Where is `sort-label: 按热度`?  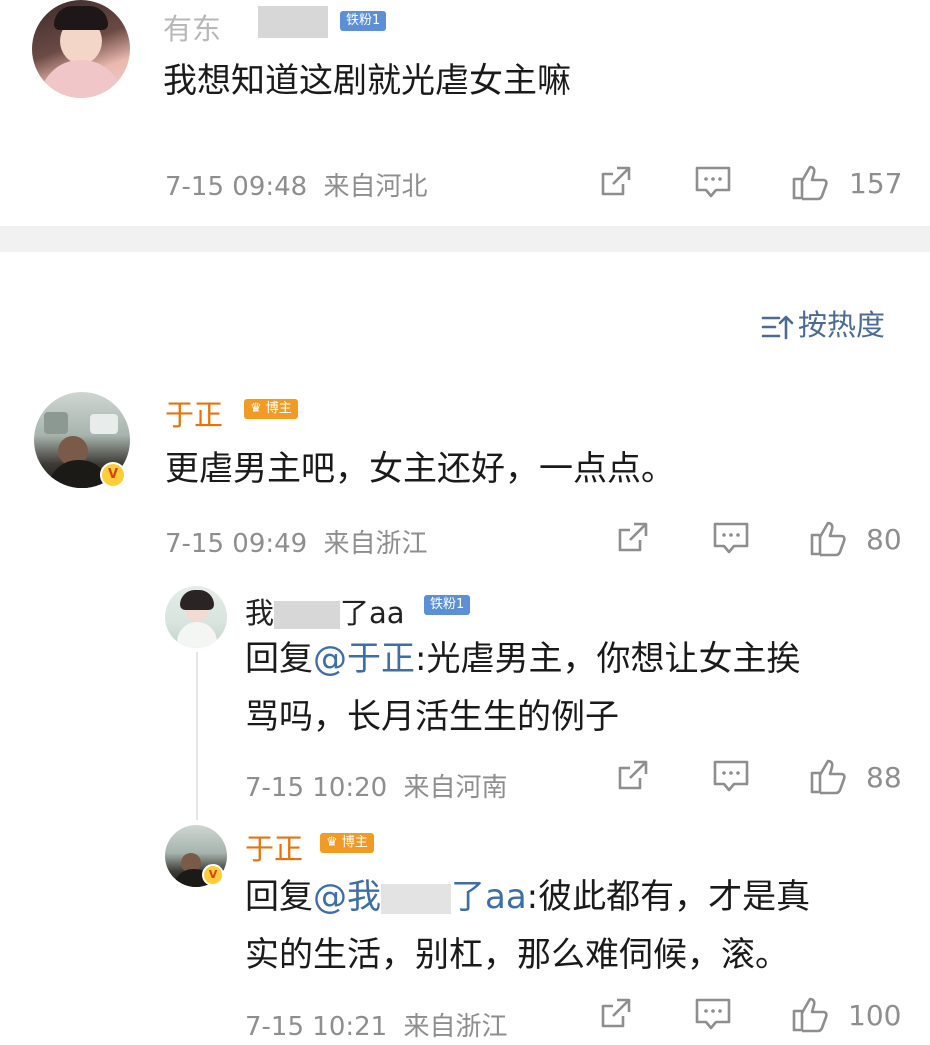
sort-label: 按热度 is located at coordinates (842, 325).